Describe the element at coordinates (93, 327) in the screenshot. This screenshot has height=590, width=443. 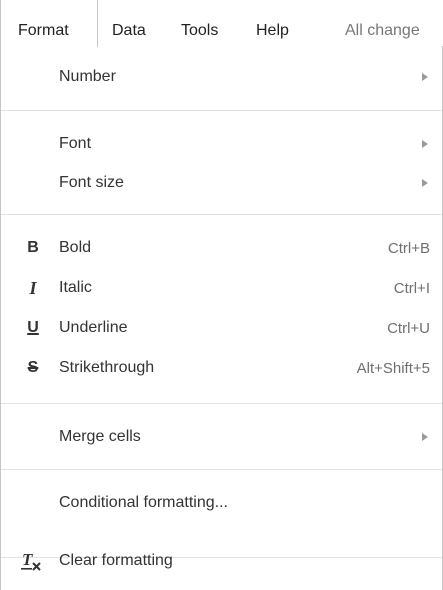
I see `menu-item-underline-label: Underline` at that location.